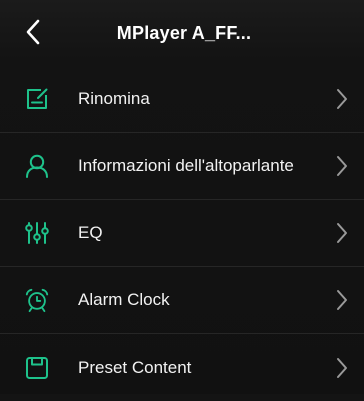 Image resolution: width=364 pixels, height=401 pixels. Describe the element at coordinates (37, 300) in the screenshot. I see `alarm-clock-icon` at that location.